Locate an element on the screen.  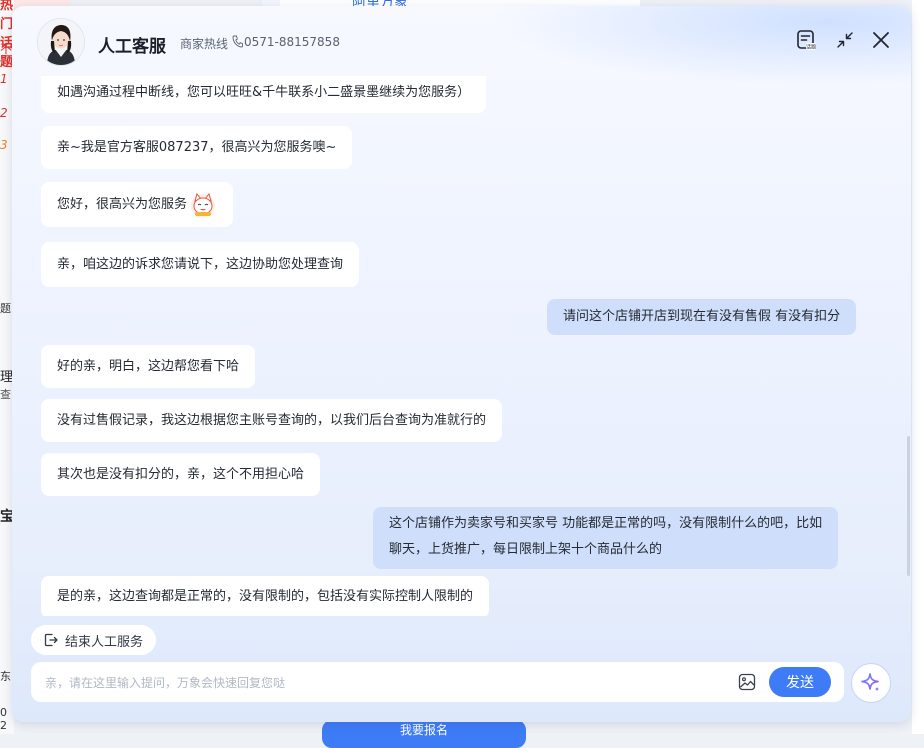
send-button: 发送 is located at coordinates (800, 682).